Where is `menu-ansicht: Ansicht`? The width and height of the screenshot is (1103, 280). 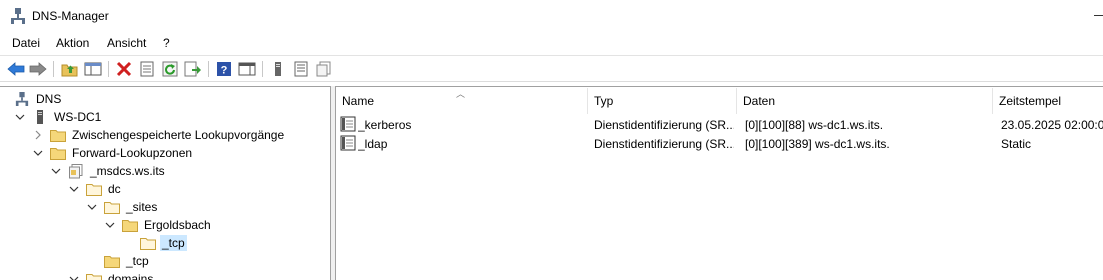
menu-ansicht: Ansicht is located at coordinates (126, 43).